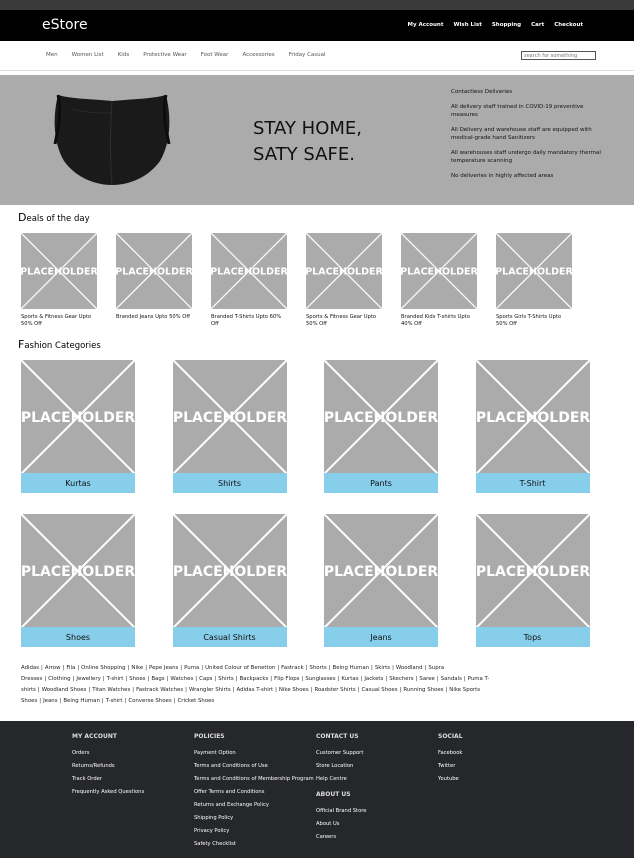 Image resolution: width=634 pixels, height=858 pixels. Describe the element at coordinates (78, 426) in the screenshot. I see `category-card: PLACEHOLDER Kurtas` at that location.